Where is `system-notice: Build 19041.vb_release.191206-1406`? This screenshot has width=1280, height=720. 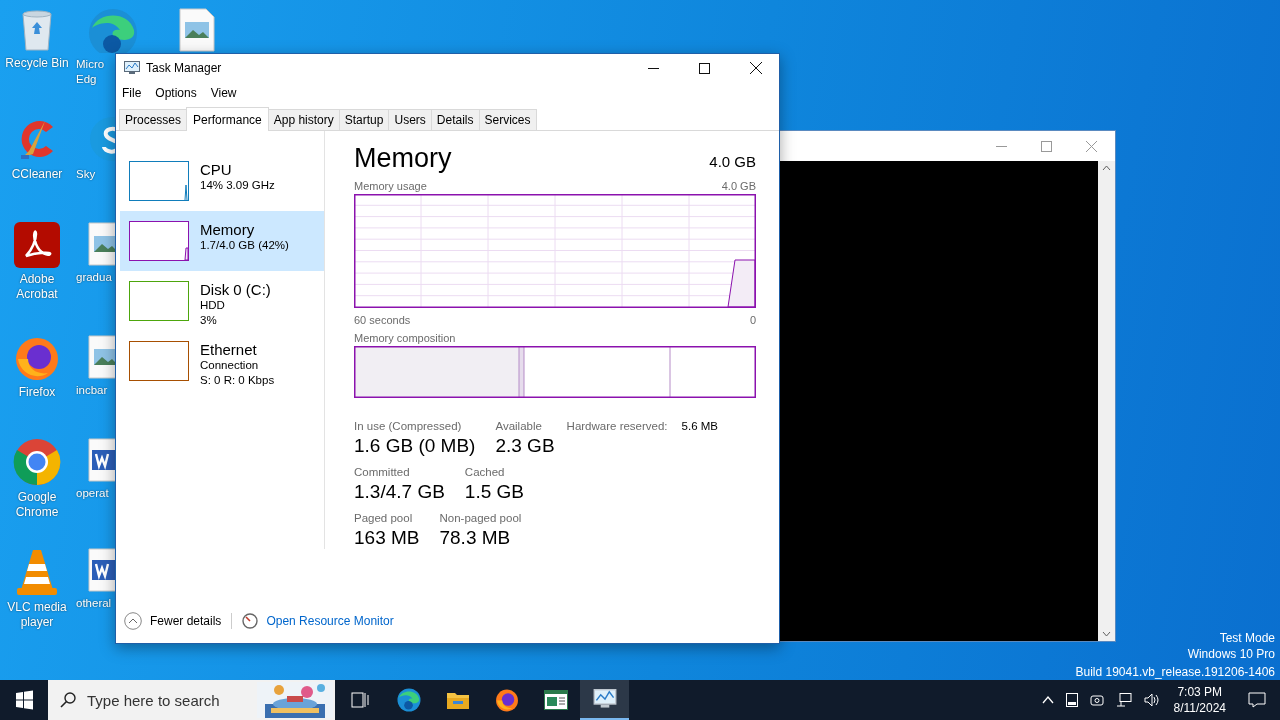 system-notice: Build 19041.vb_release.191206-1406 is located at coordinates (1175, 672).